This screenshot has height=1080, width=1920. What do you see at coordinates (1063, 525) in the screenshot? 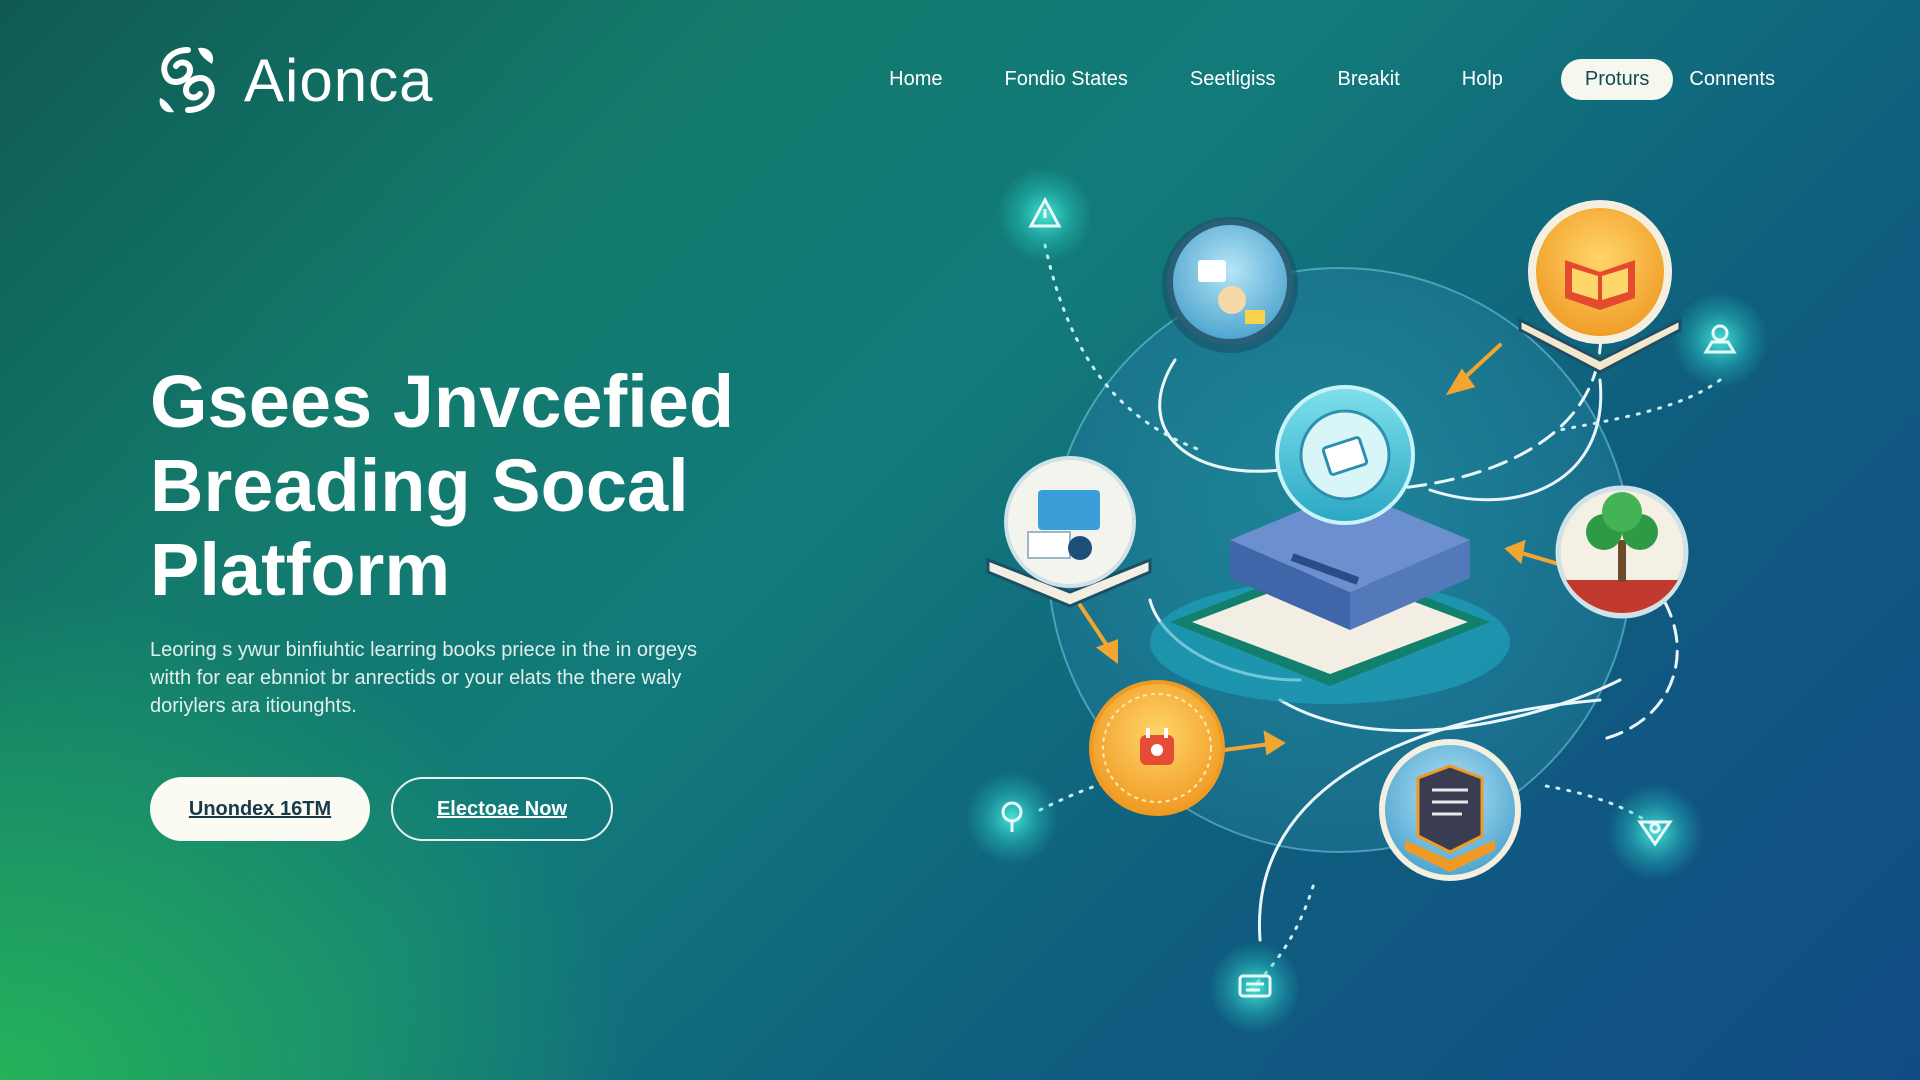
I see `document-card-icon` at bounding box center [1063, 525].